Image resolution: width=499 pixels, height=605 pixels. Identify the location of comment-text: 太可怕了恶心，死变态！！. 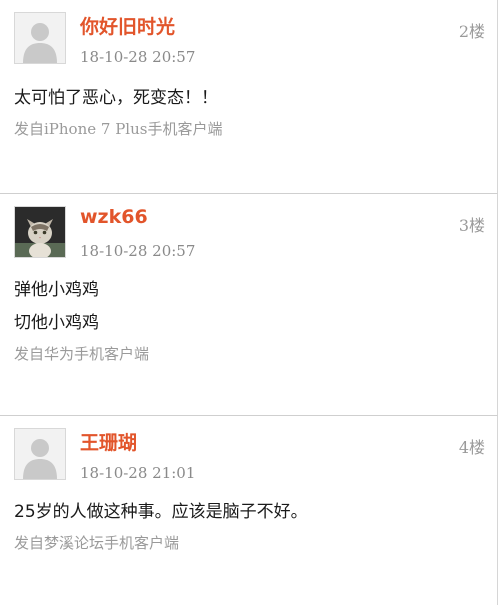
(116, 98).